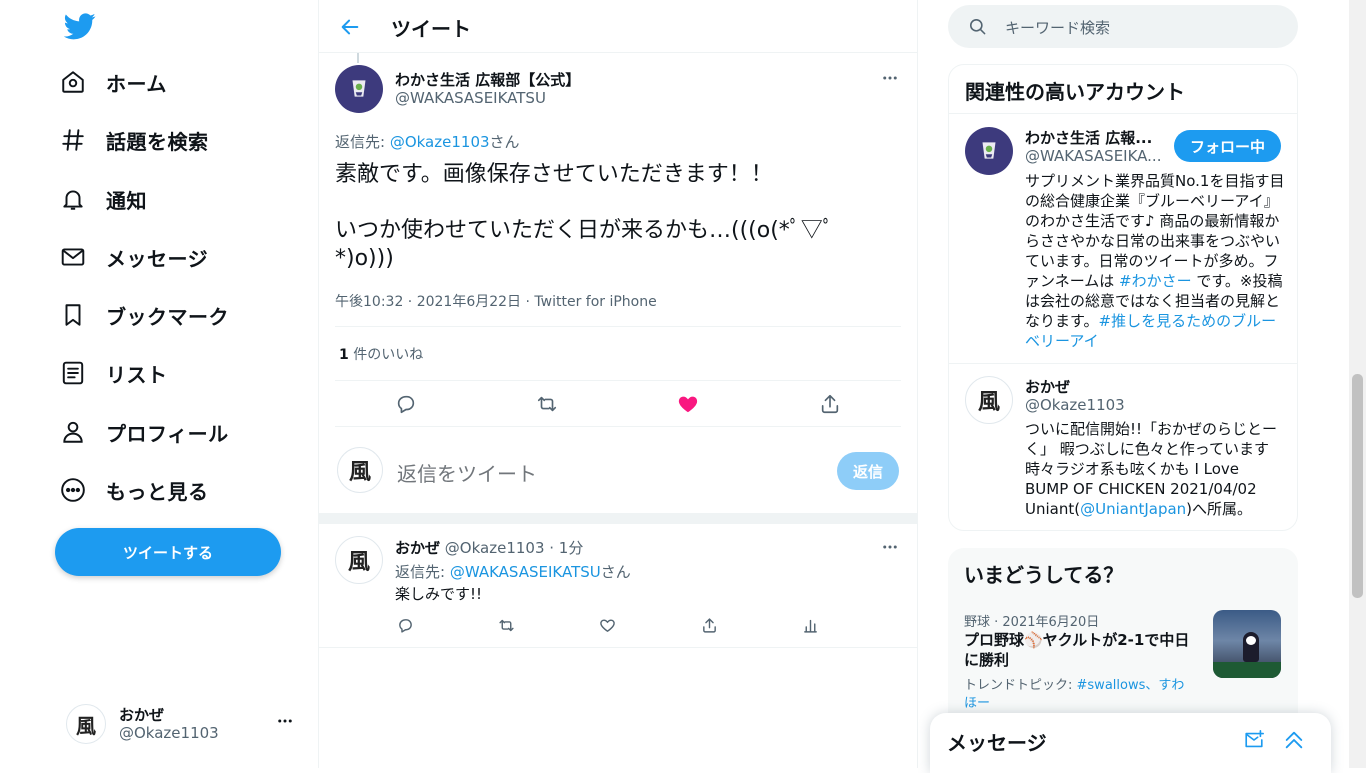 The image size is (1366, 773). What do you see at coordinates (285, 721) in the screenshot?
I see `more-dots-icon` at bounding box center [285, 721].